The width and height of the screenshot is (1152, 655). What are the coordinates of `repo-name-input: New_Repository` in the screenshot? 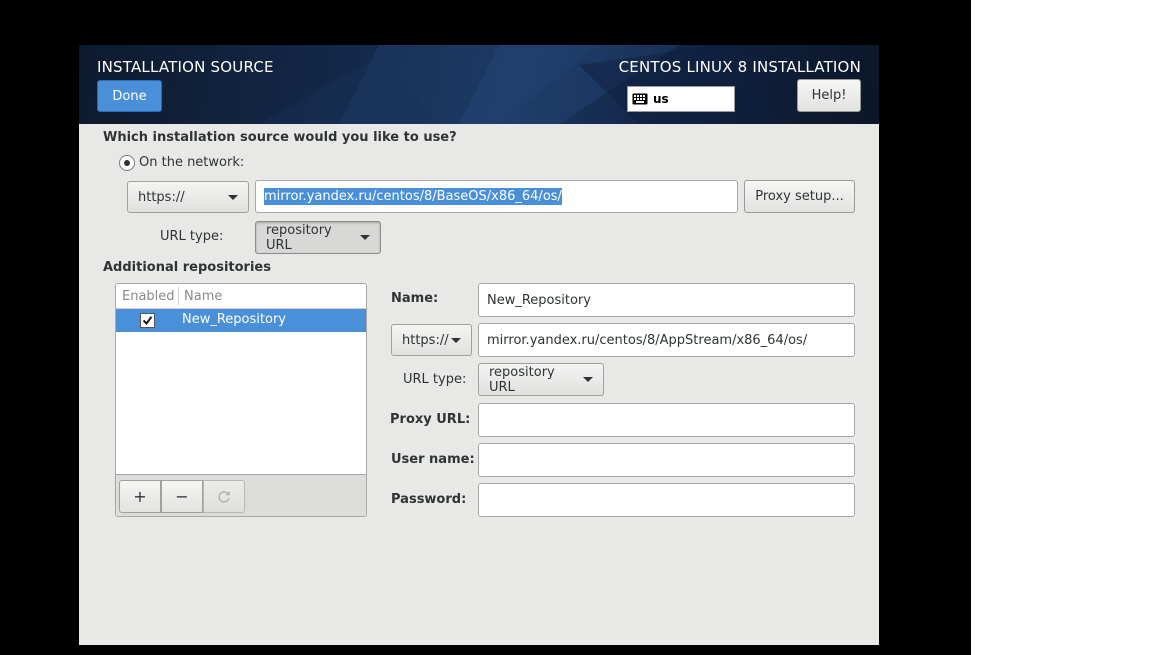 It's located at (666, 300).